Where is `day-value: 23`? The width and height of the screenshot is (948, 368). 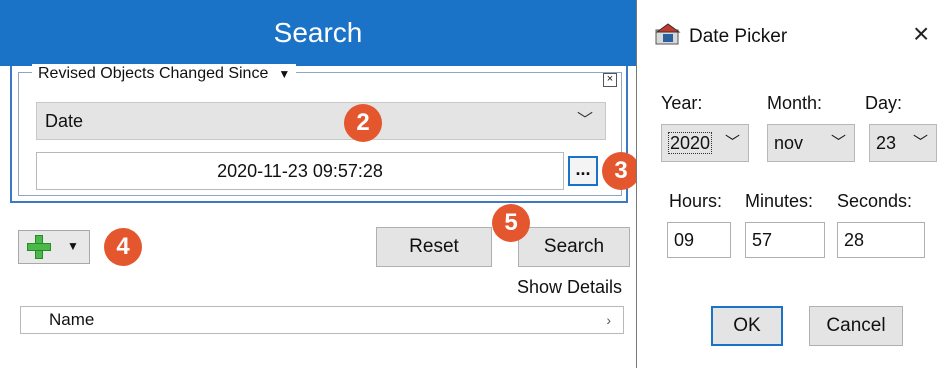
day-value: 23 is located at coordinates (886, 143).